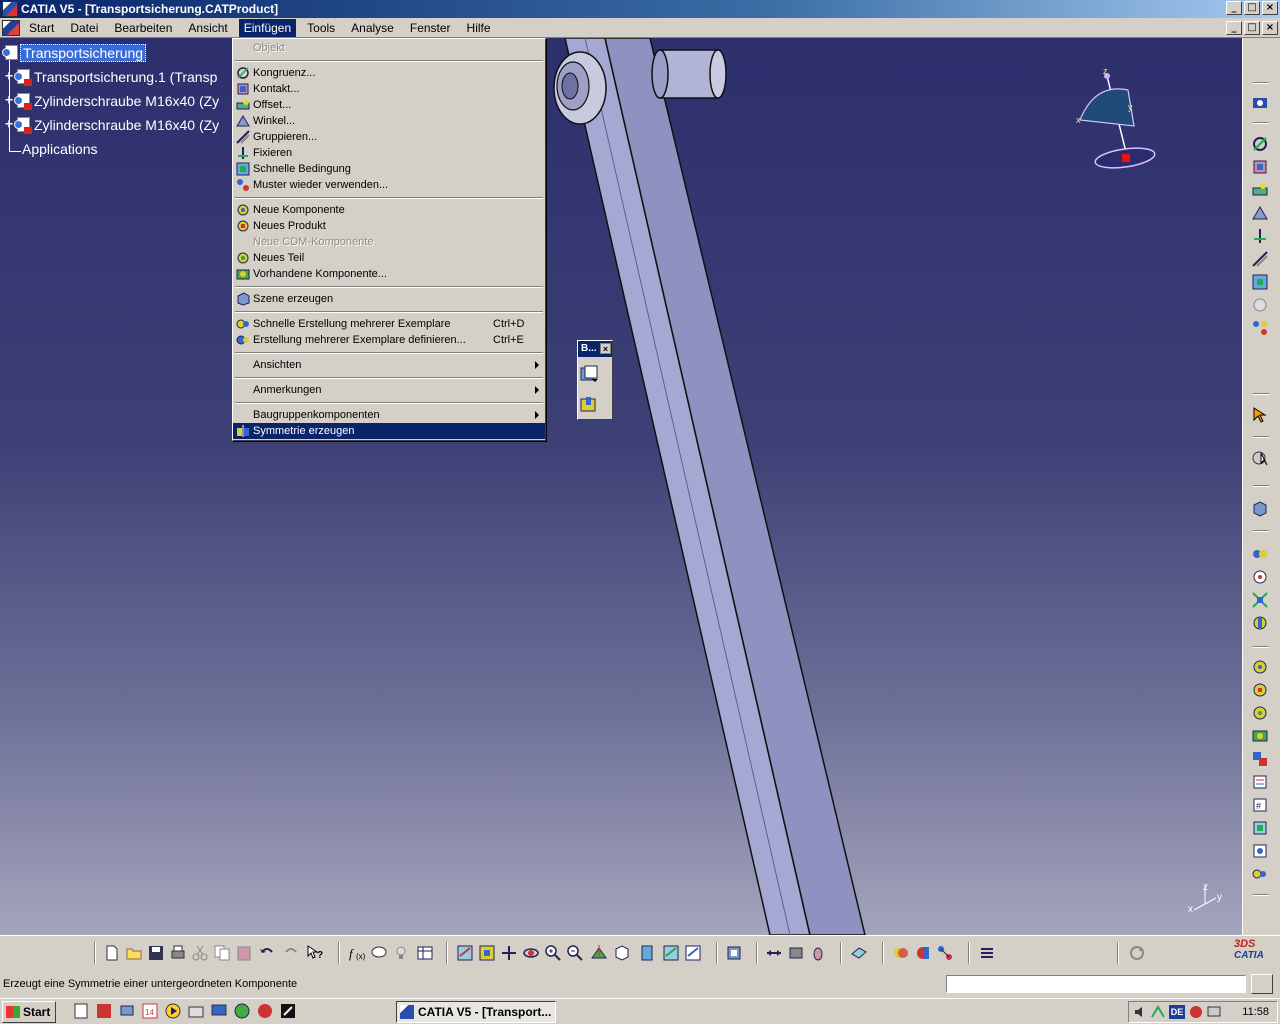  What do you see at coordinates (196, 1011) in the screenshot?
I see `quicklaunch-explorer-icon` at bounding box center [196, 1011].